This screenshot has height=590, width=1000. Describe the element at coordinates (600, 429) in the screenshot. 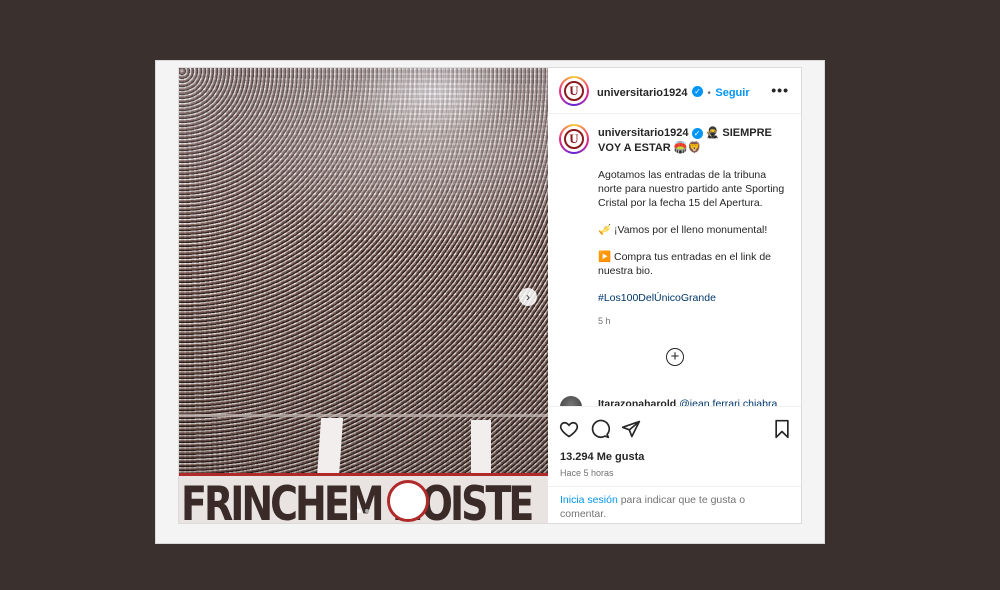

I see `comment-icon` at that location.